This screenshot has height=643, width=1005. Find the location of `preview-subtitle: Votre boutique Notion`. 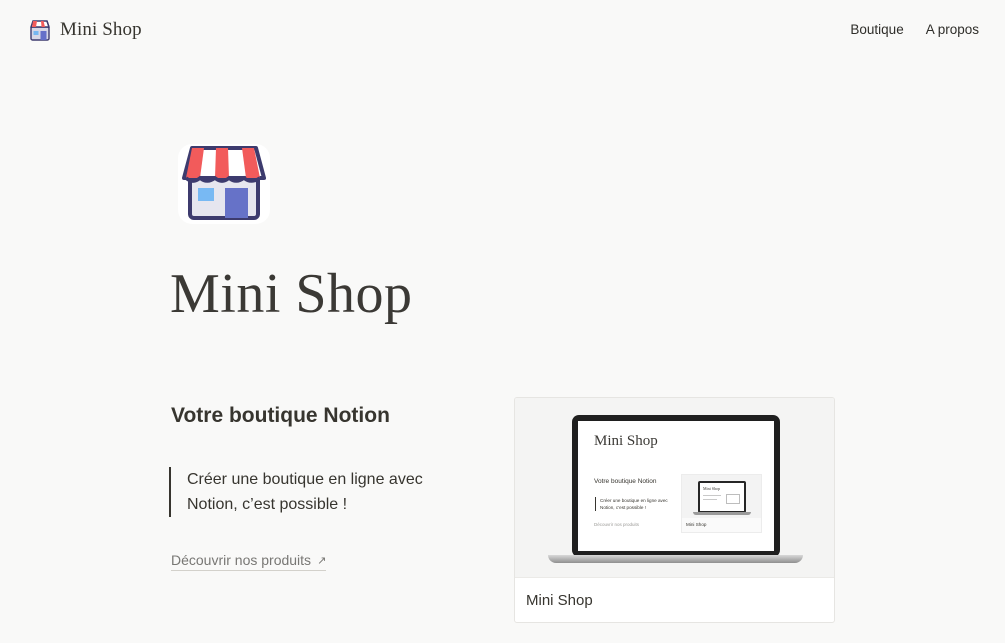

preview-subtitle: Votre boutique Notion is located at coordinates (625, 481).